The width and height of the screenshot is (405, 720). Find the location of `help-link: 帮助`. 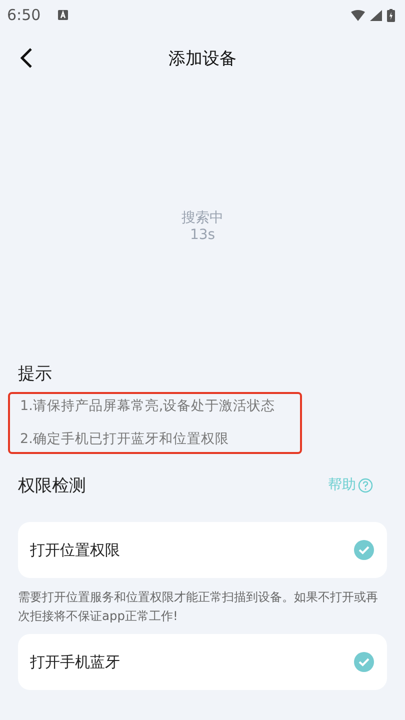

help-link: 帮助 is located at coordinates (357, 485).